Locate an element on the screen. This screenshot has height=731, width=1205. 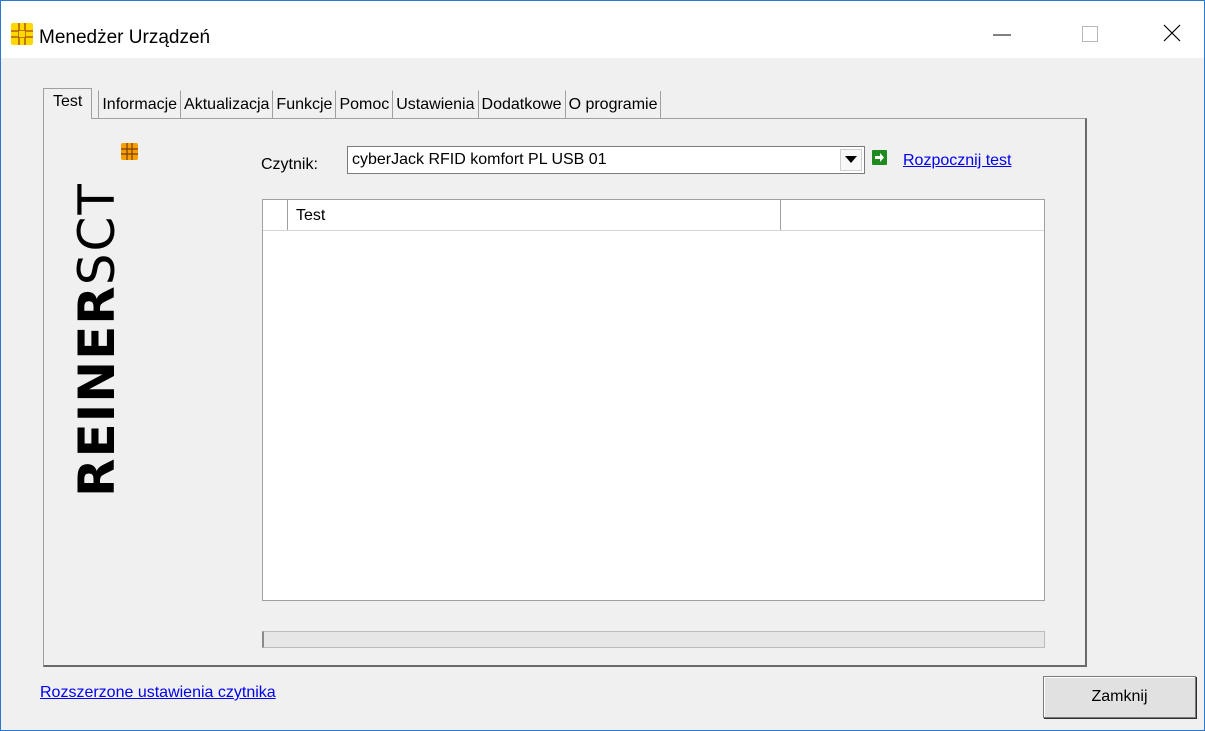
maximize-icon is located at coordinates (1090, 34).